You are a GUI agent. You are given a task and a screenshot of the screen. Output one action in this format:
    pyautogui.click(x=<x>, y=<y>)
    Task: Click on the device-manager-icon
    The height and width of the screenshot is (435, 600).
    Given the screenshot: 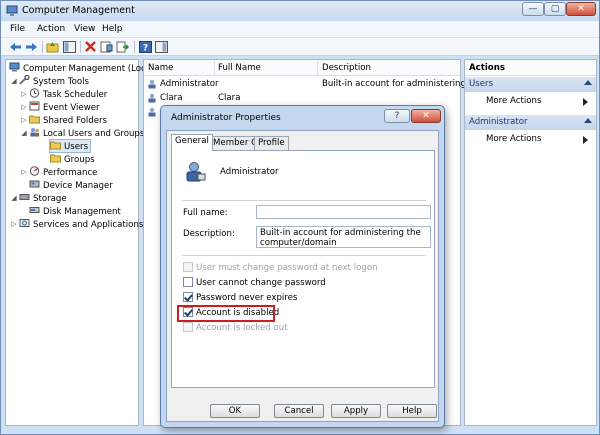 What is the action you would take?
    pyautogui.click(x=34, y=184)
    